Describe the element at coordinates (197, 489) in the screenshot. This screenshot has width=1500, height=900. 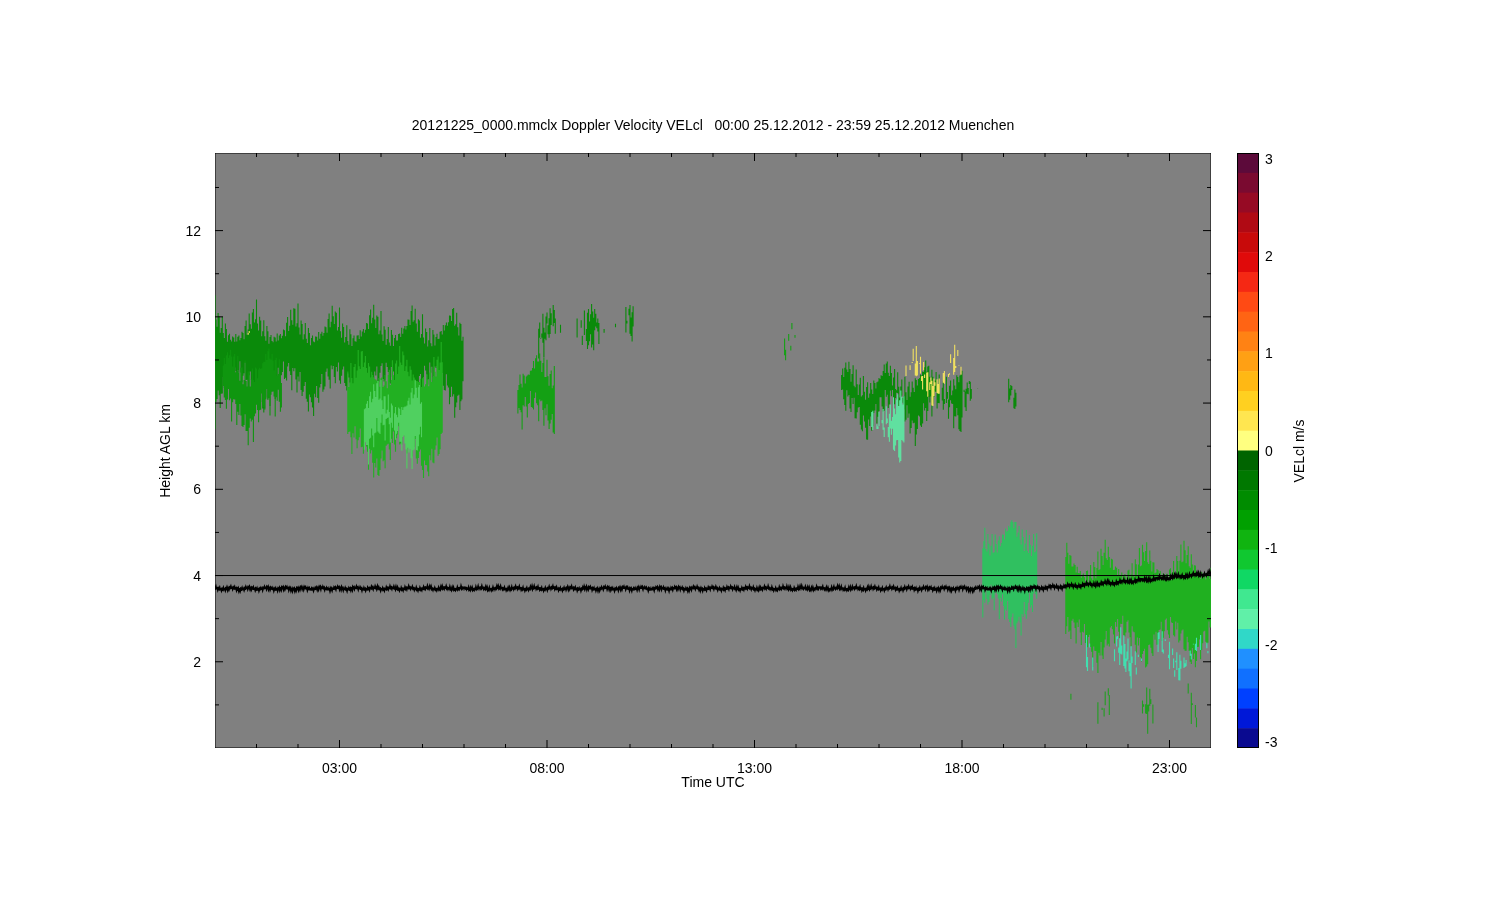
I see `y-tick-label: 6` at that location.